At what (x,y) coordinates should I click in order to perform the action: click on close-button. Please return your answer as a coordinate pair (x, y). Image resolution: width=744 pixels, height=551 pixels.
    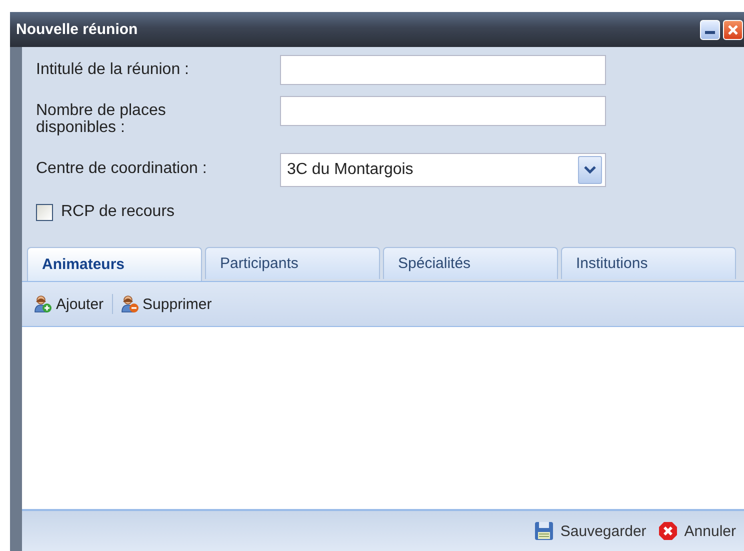
    Looking at the image, I should click on (733, 30).